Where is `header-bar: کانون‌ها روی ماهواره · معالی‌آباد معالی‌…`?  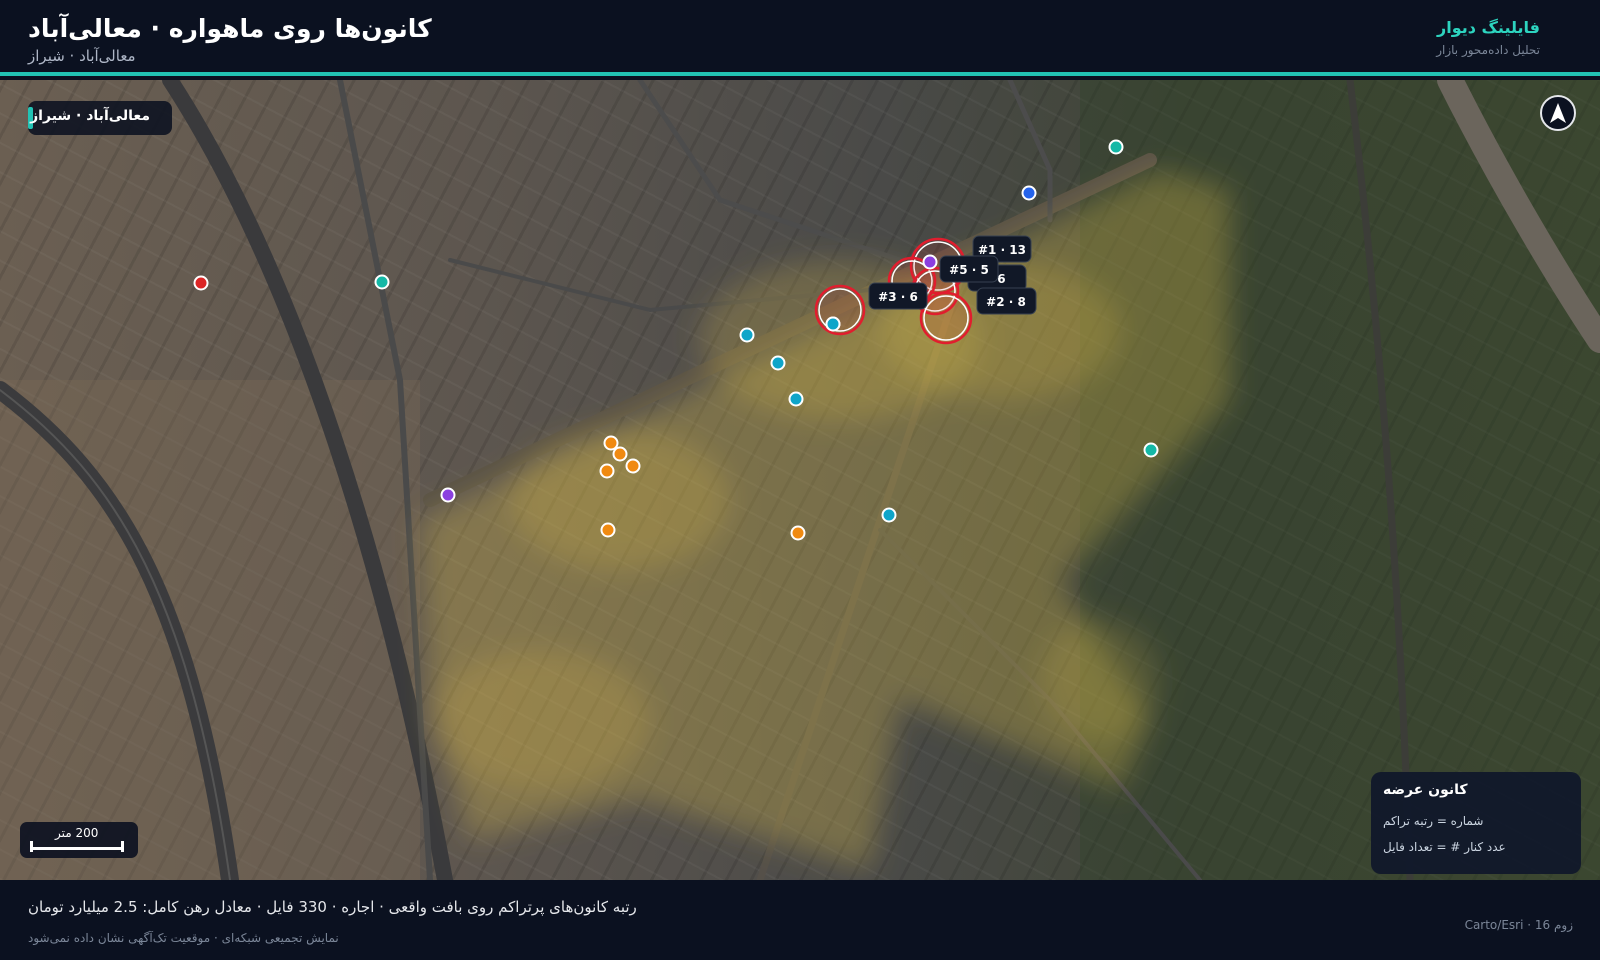 header-bar: کانون‌ها روی ماهواره · معالی‌آباد معالی‌… is located at coordinates (800, 38).